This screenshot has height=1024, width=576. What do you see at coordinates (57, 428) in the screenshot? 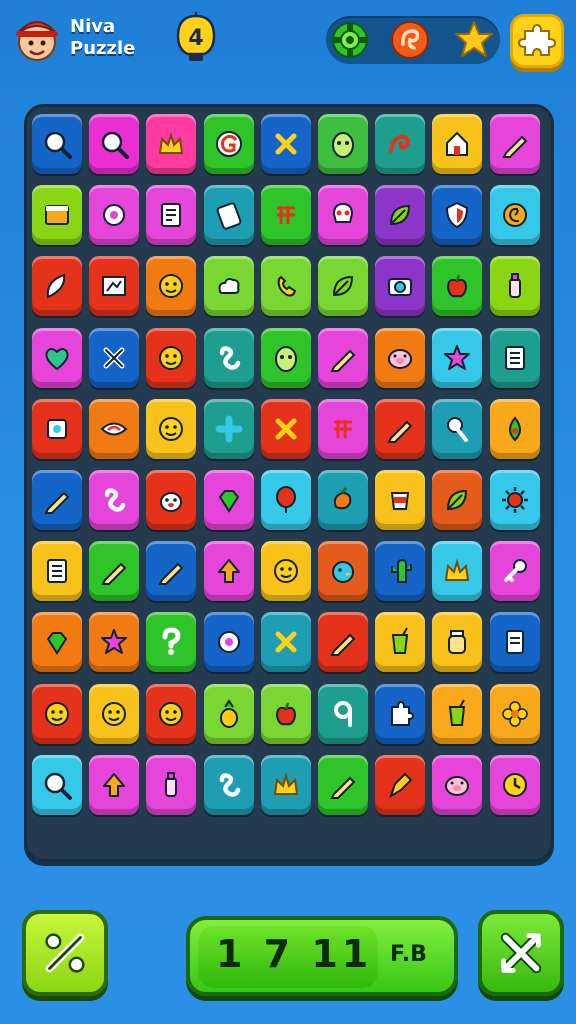
I see `tile-square` at bounding box center [57, 428].